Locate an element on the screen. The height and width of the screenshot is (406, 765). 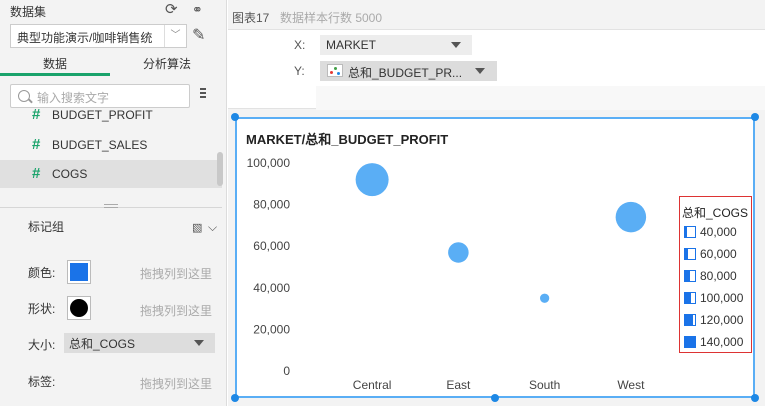
size-field-select: 总和_COGS is located at coordinates (139, 343).